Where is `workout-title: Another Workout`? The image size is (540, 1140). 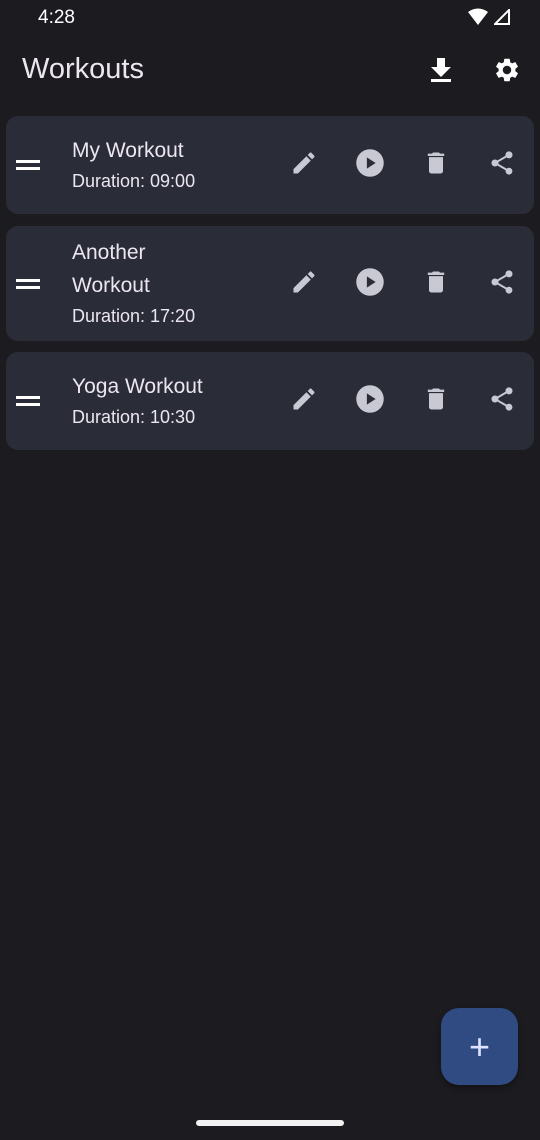 workout-title: Another Workout is located at coordinates (111, 269).